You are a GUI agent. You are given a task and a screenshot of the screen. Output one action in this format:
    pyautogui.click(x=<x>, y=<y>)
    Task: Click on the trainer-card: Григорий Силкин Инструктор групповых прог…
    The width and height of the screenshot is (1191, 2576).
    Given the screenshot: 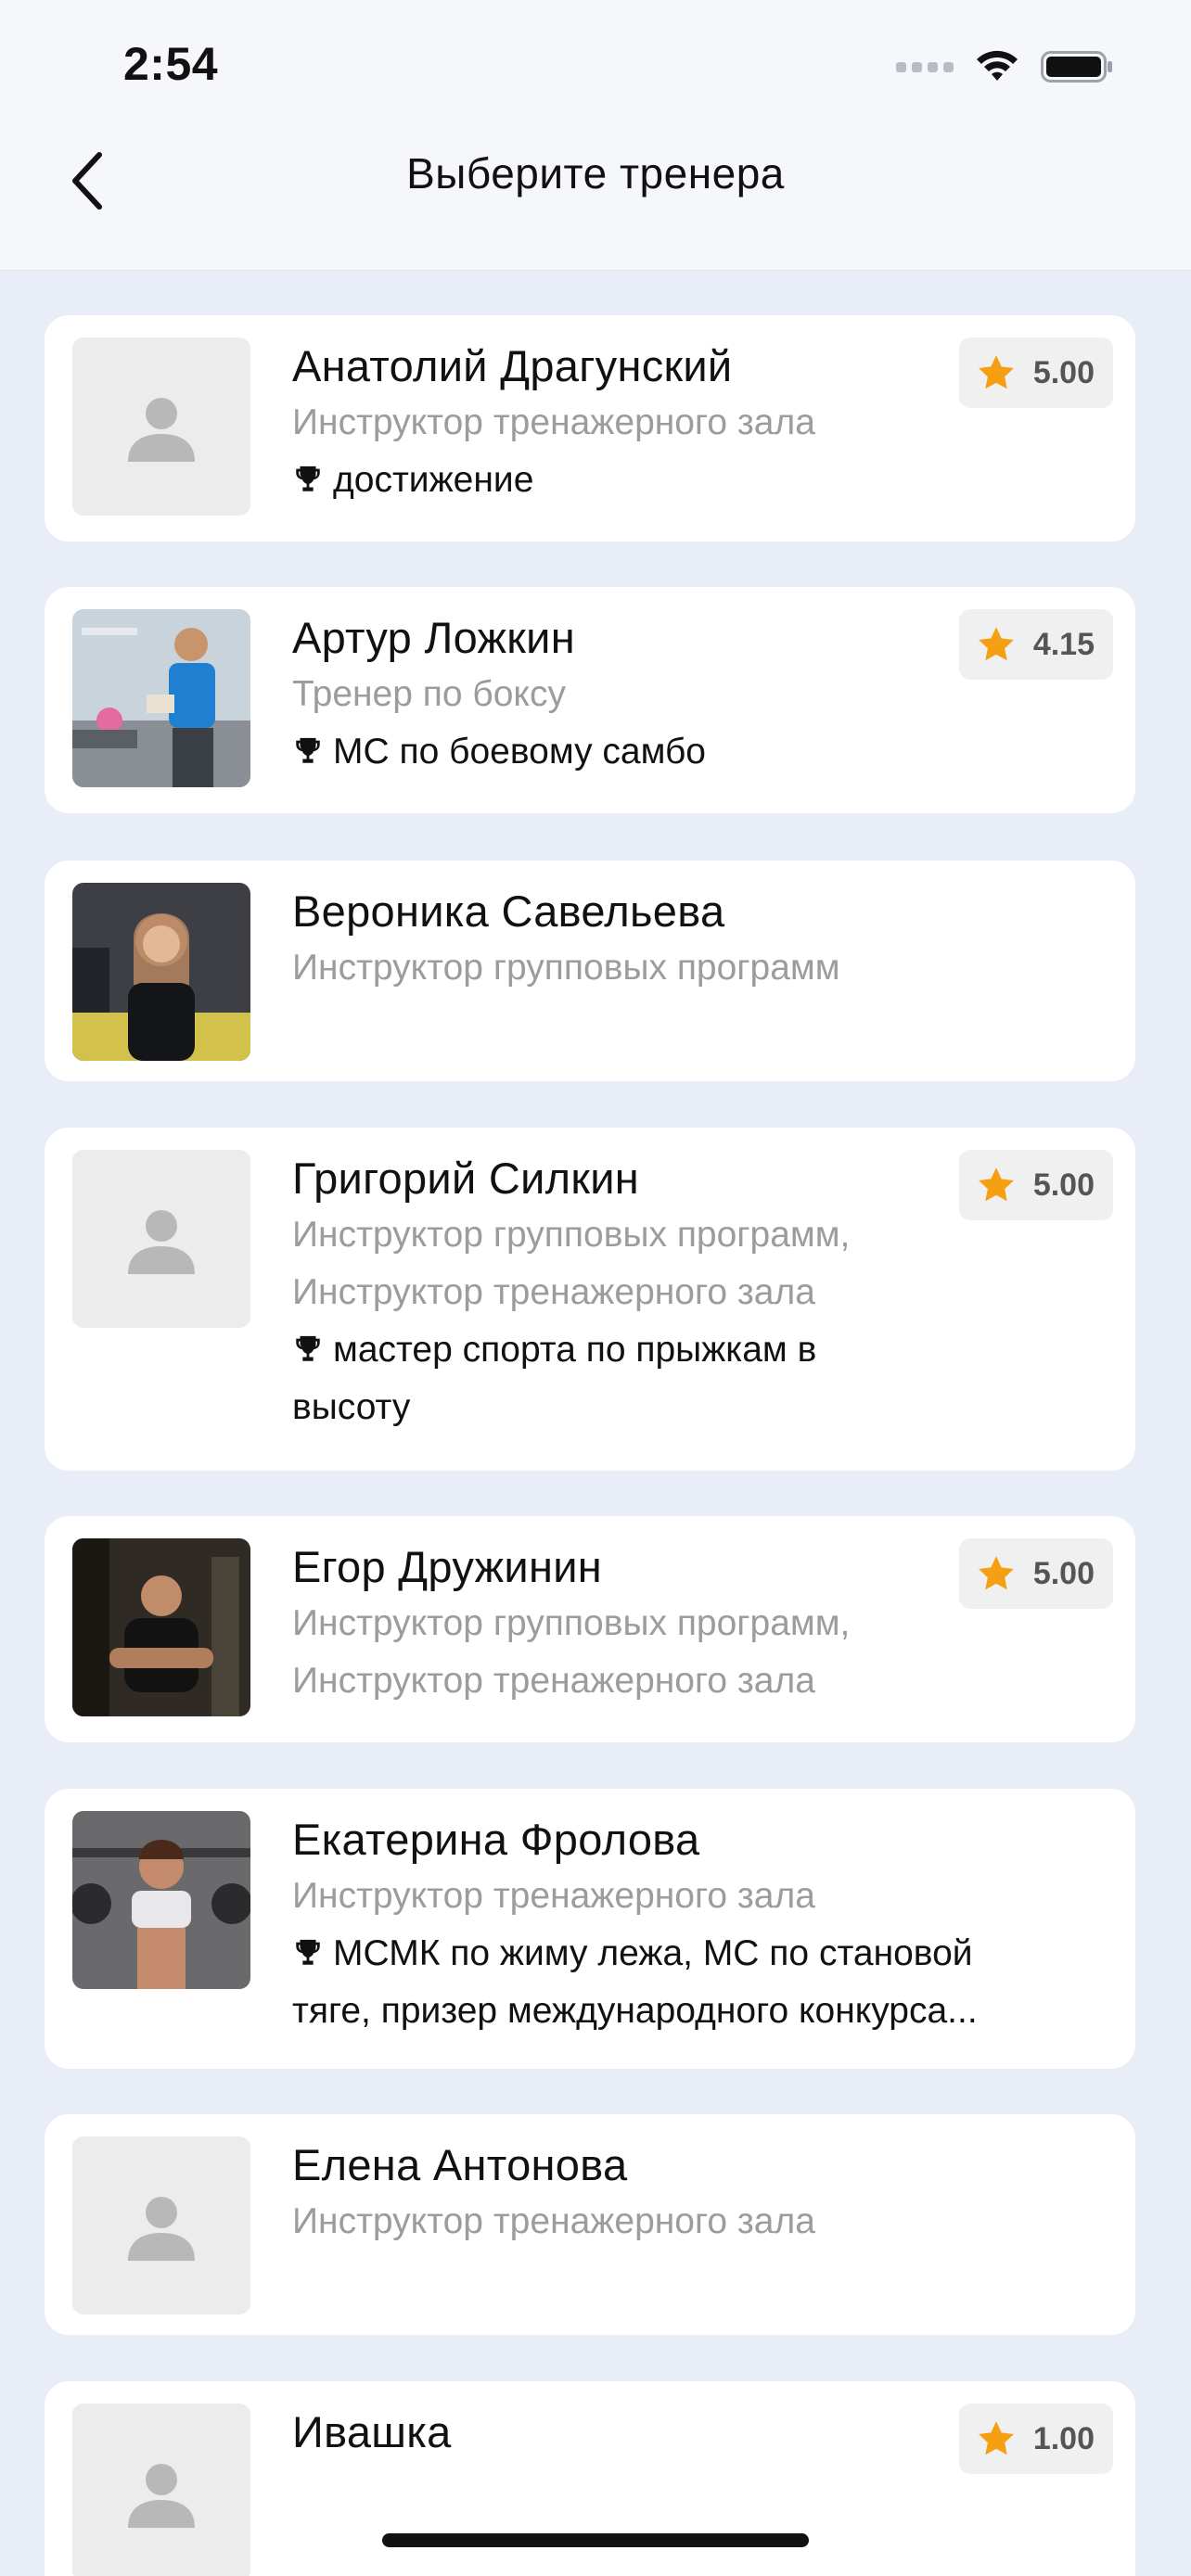 What is the action you would take?
    pyautogui.click(x=590, y=1299)
    